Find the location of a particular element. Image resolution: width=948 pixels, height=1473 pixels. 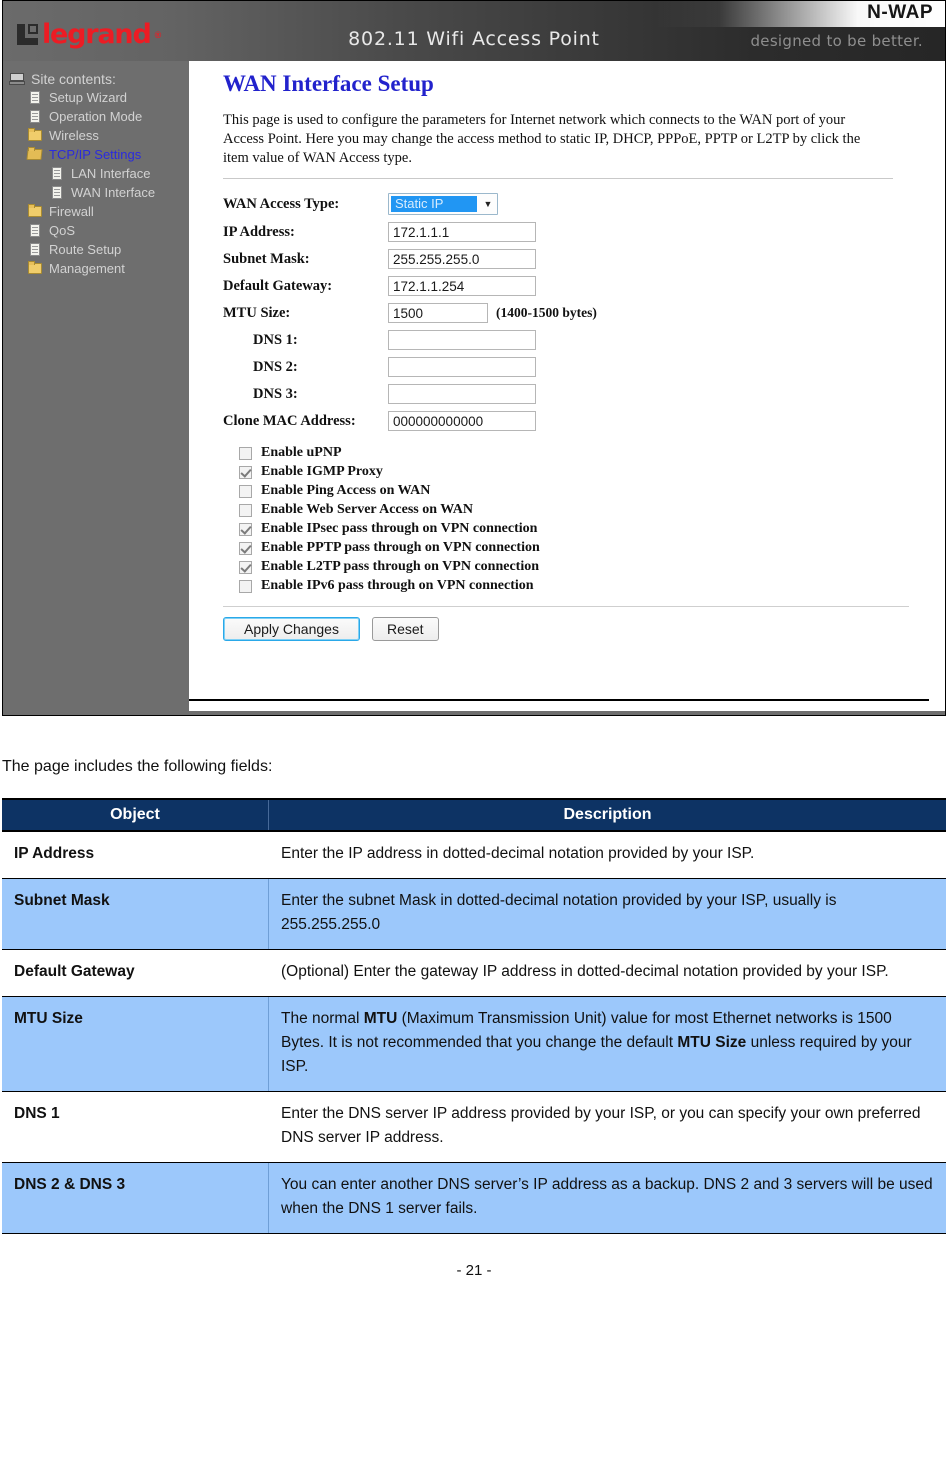

sidebar-item-label: TCP/IP Settings is located at coordinates (95, 154).